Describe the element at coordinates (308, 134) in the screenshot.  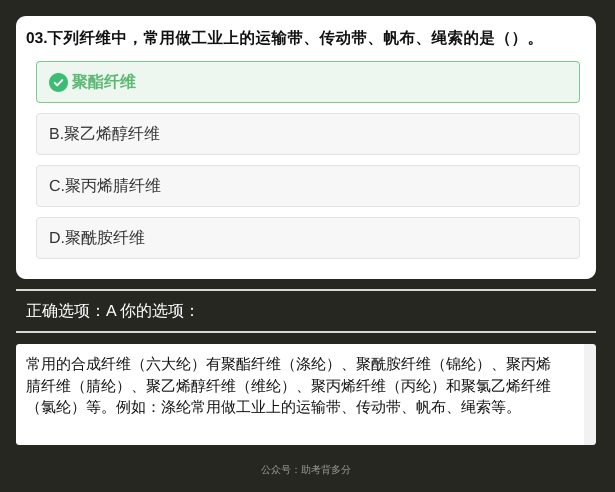
I see `answer-option: B.聚乙烯醇纤维` at that location.